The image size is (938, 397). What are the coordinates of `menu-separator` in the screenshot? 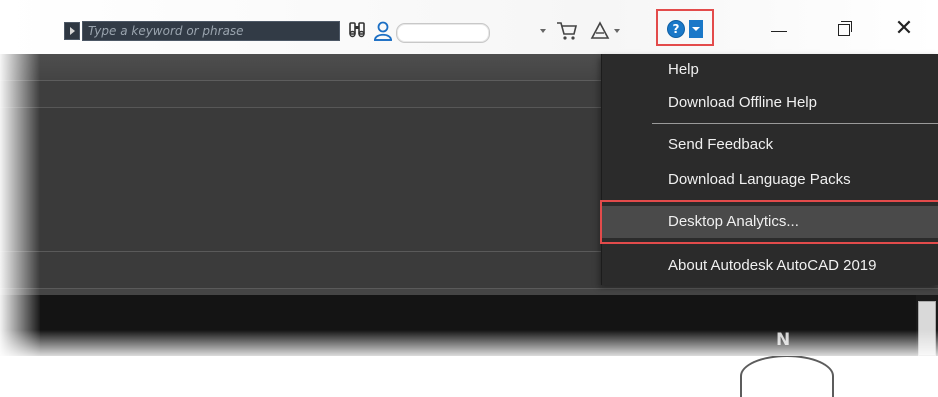 It's located at (795, 123).